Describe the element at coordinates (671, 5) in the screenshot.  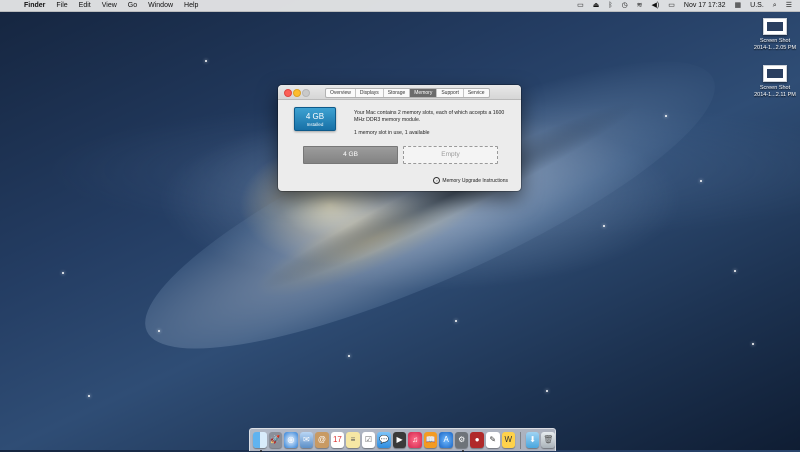
I see `battery-icon: ▭` at that location.